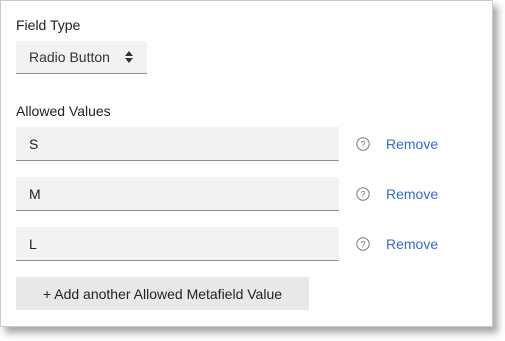 The height and width of the screenshot is (341, 505). Describe the element at coordinates (69, 57) in the screenshot. I see `field-type-select-value: Radio Button` at that location.